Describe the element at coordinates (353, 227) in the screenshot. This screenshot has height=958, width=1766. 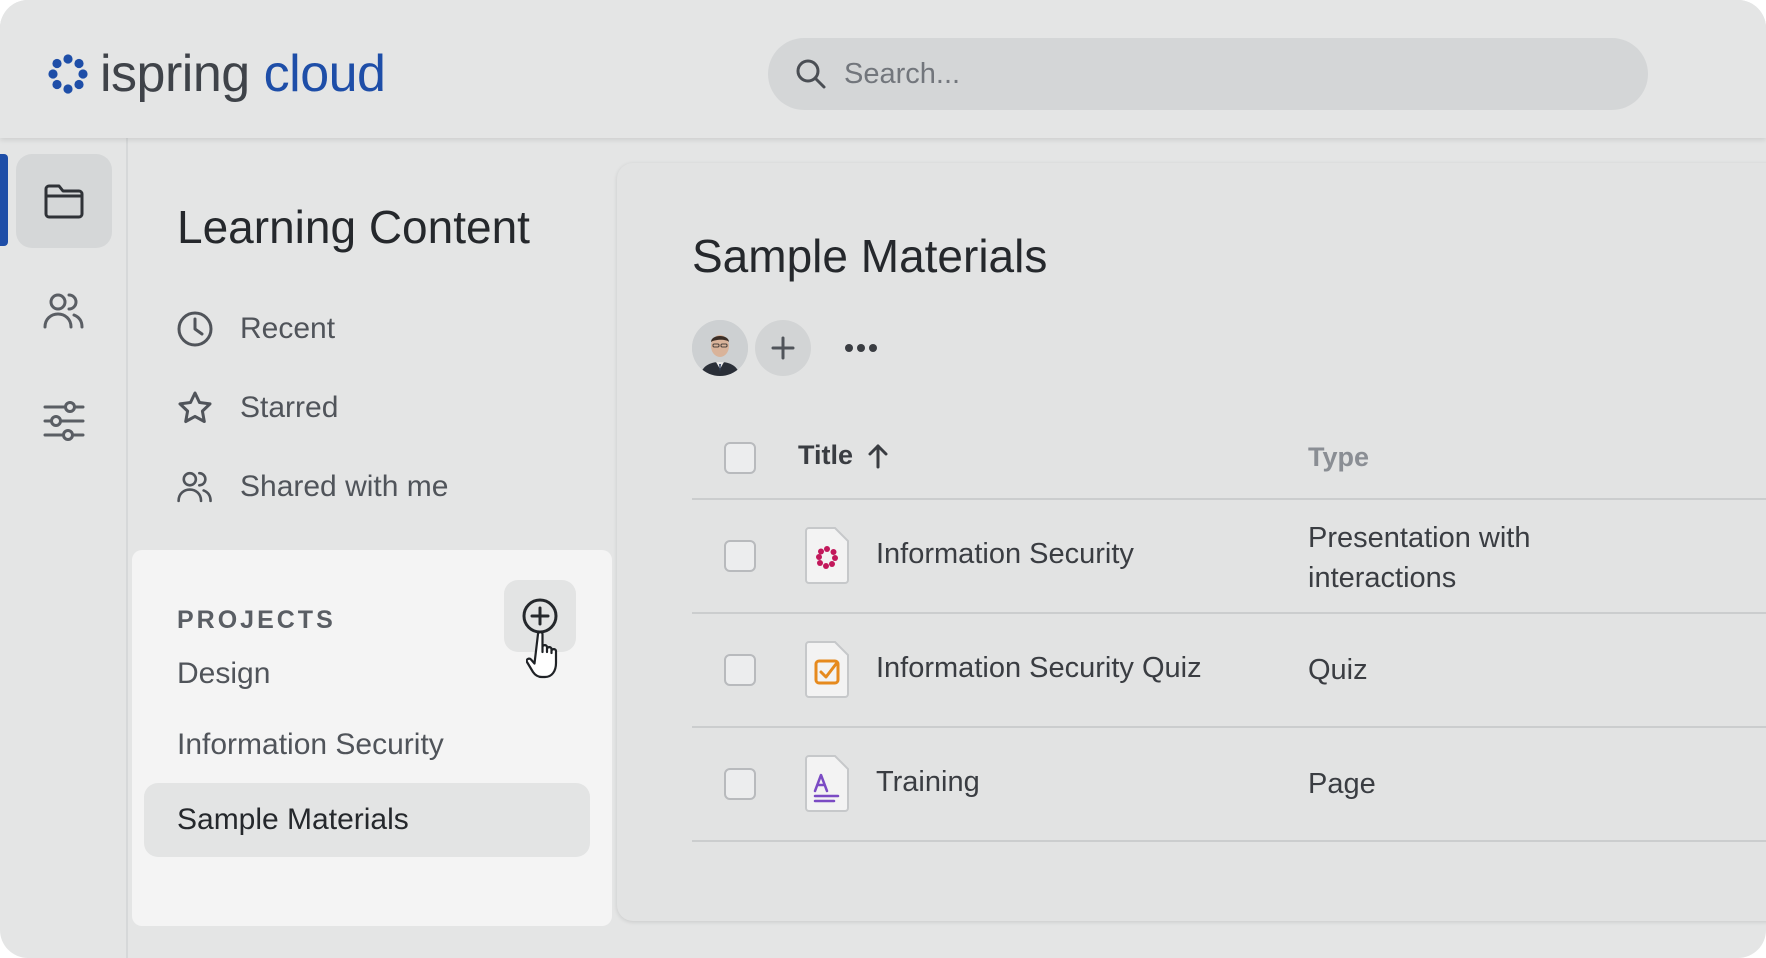
I see `nav-title: Learning Content` at that location.